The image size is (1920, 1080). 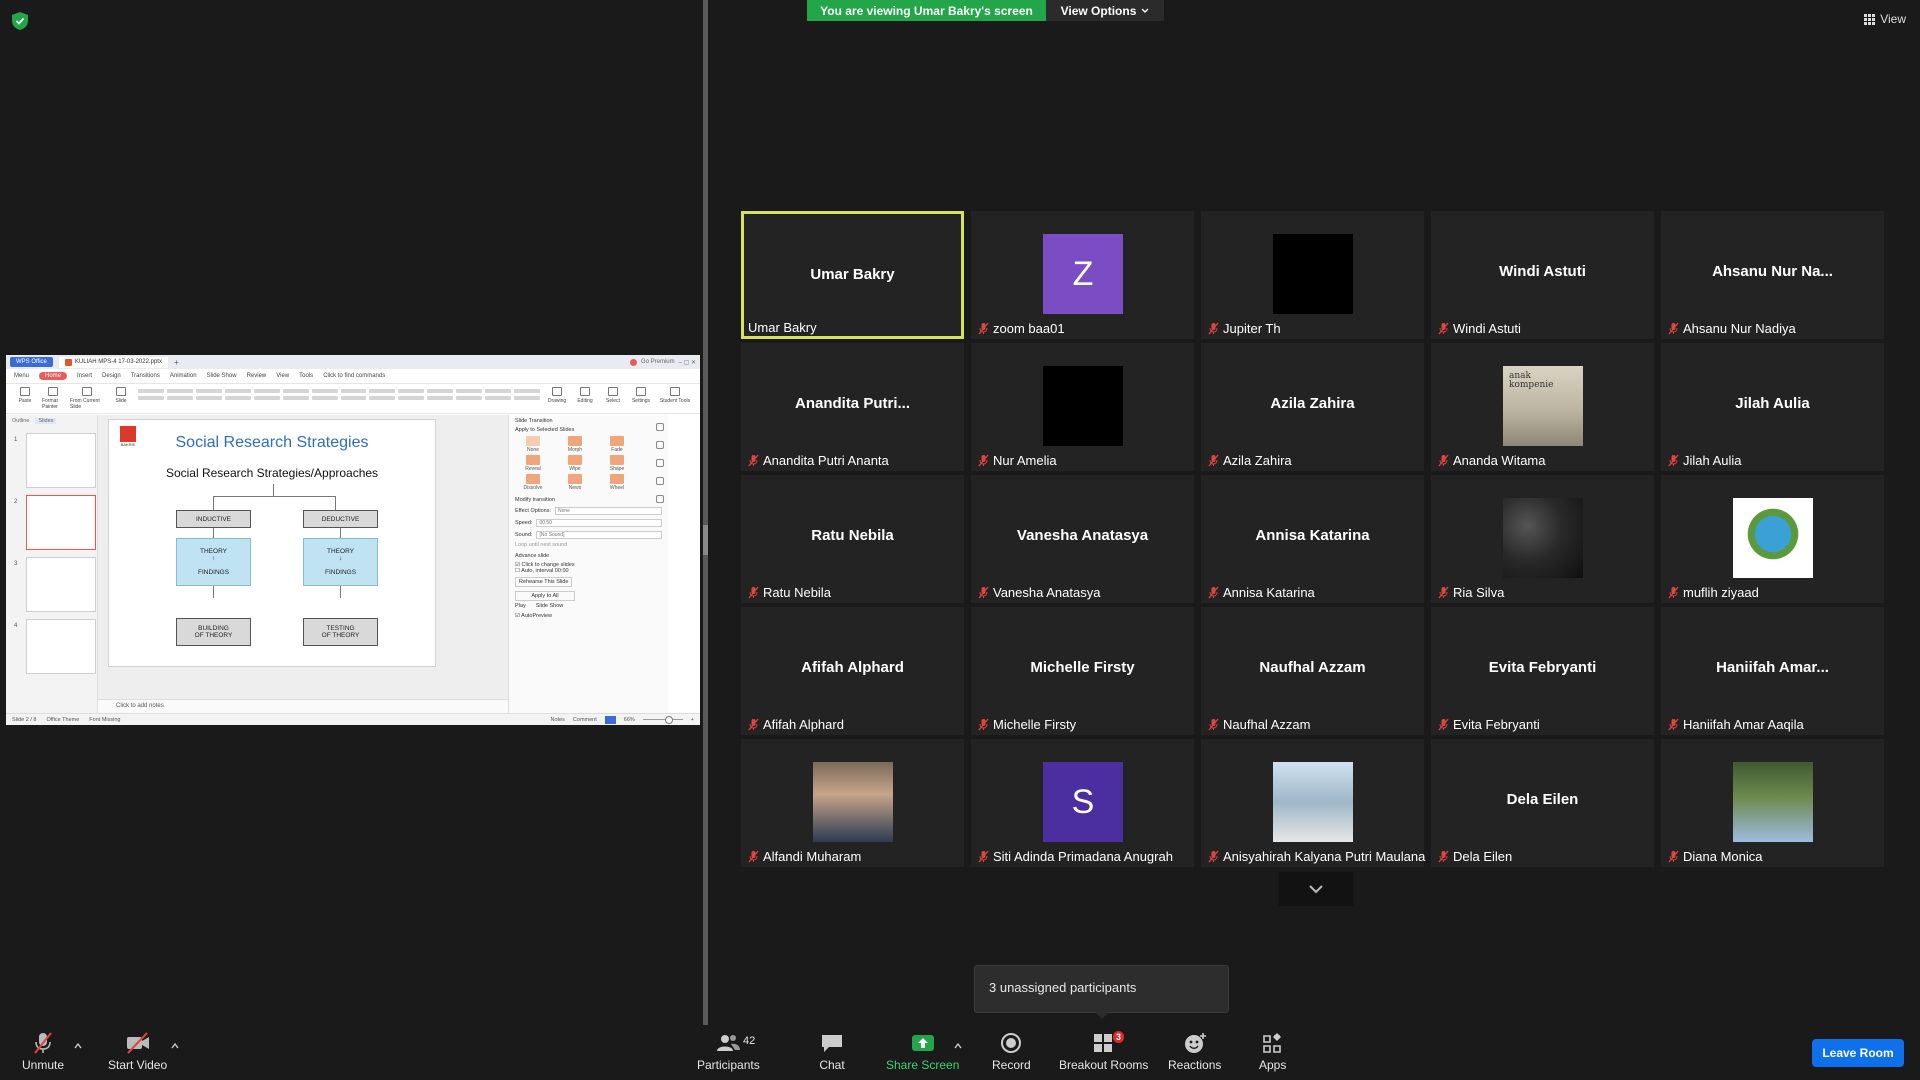 I want to click on participant-tile: Afifah Alphard Afifah Alphard, so click(x=852, y=671).